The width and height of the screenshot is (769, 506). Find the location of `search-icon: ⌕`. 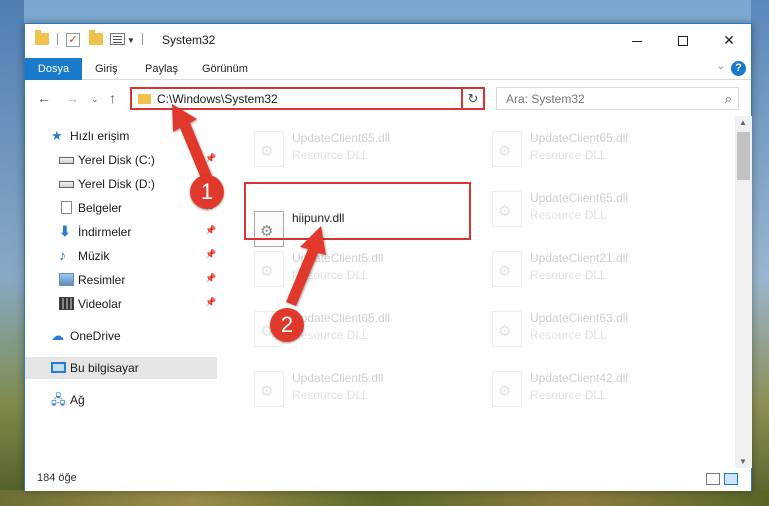

search-icon: ⌕ is located at coordinates (728, 99).